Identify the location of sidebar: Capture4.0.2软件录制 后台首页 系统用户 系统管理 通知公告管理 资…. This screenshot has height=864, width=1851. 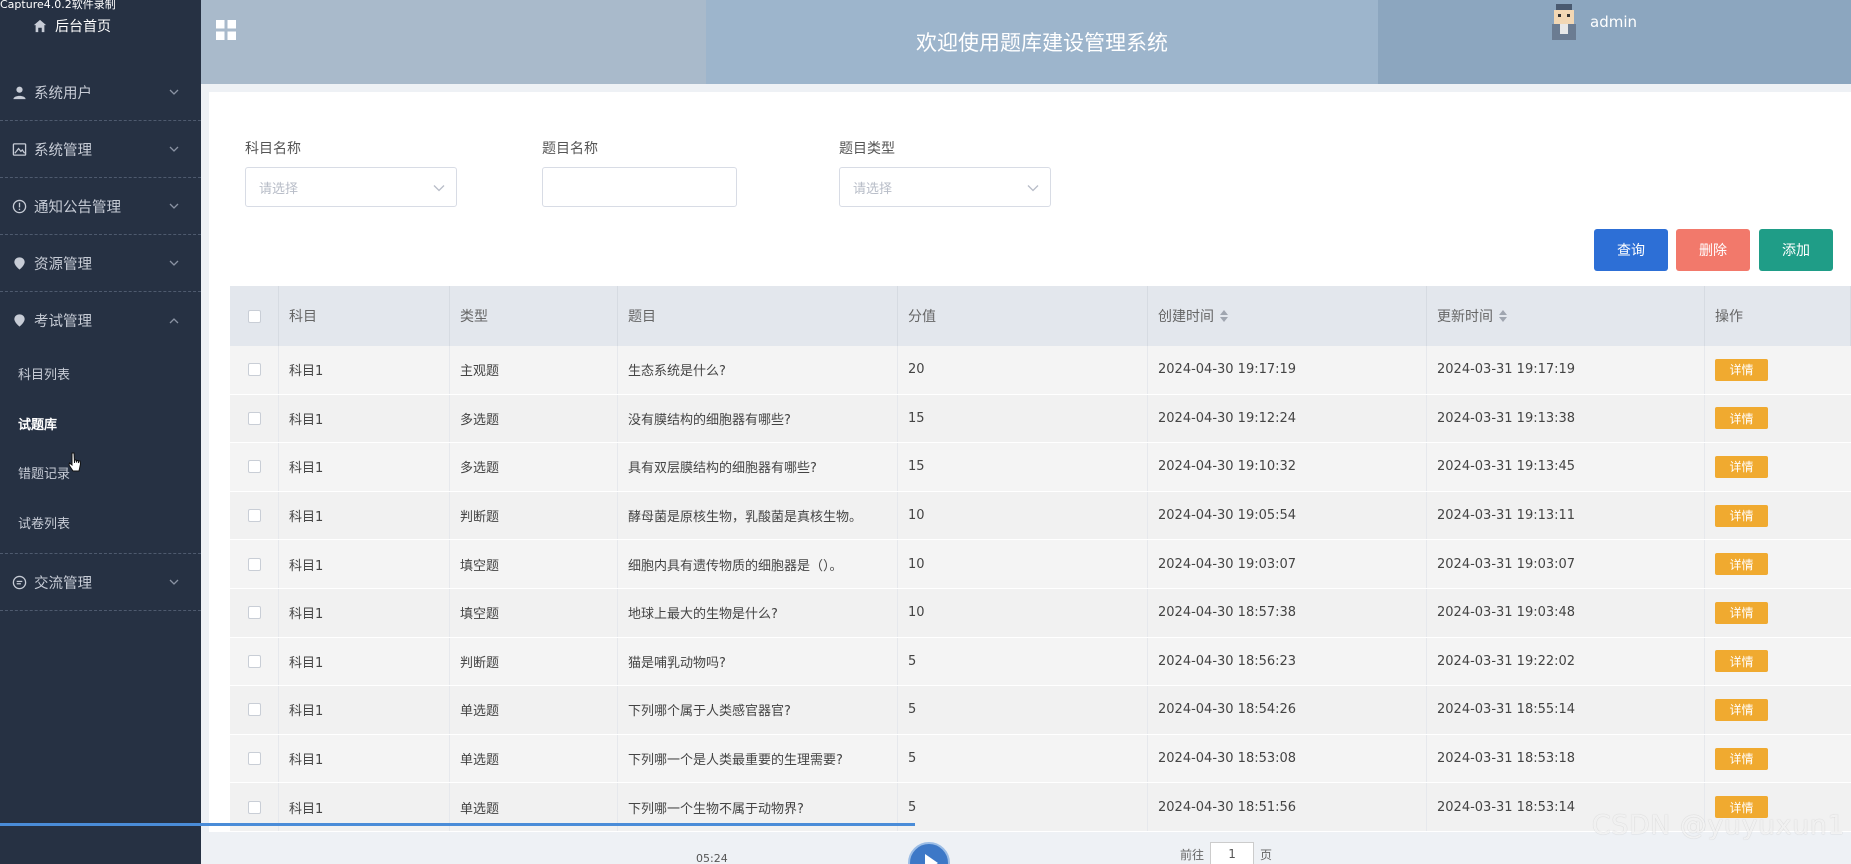
(100, 432).